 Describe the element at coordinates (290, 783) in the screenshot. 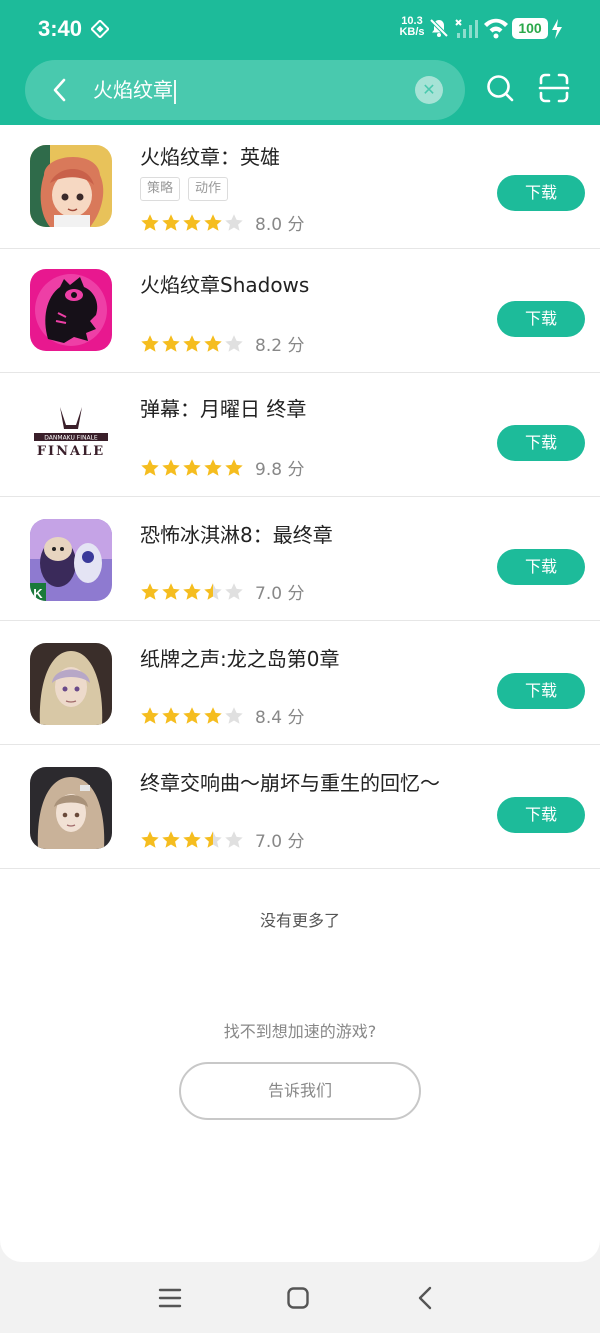

I see `app-name: 终章交响曲～崩坏与重生的回忆～` at that location.